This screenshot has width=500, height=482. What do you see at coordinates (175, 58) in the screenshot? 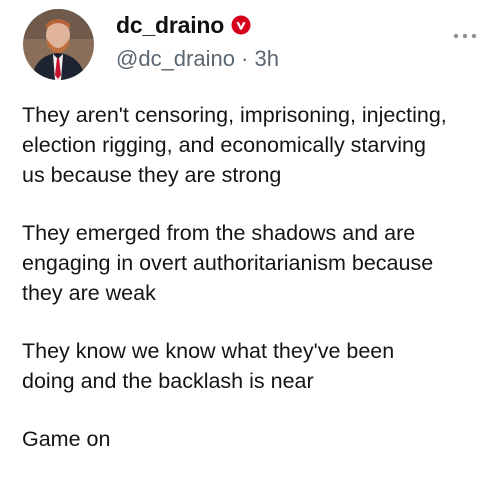
I see `handle: @dc_draino` at bounding box center [175, 58].